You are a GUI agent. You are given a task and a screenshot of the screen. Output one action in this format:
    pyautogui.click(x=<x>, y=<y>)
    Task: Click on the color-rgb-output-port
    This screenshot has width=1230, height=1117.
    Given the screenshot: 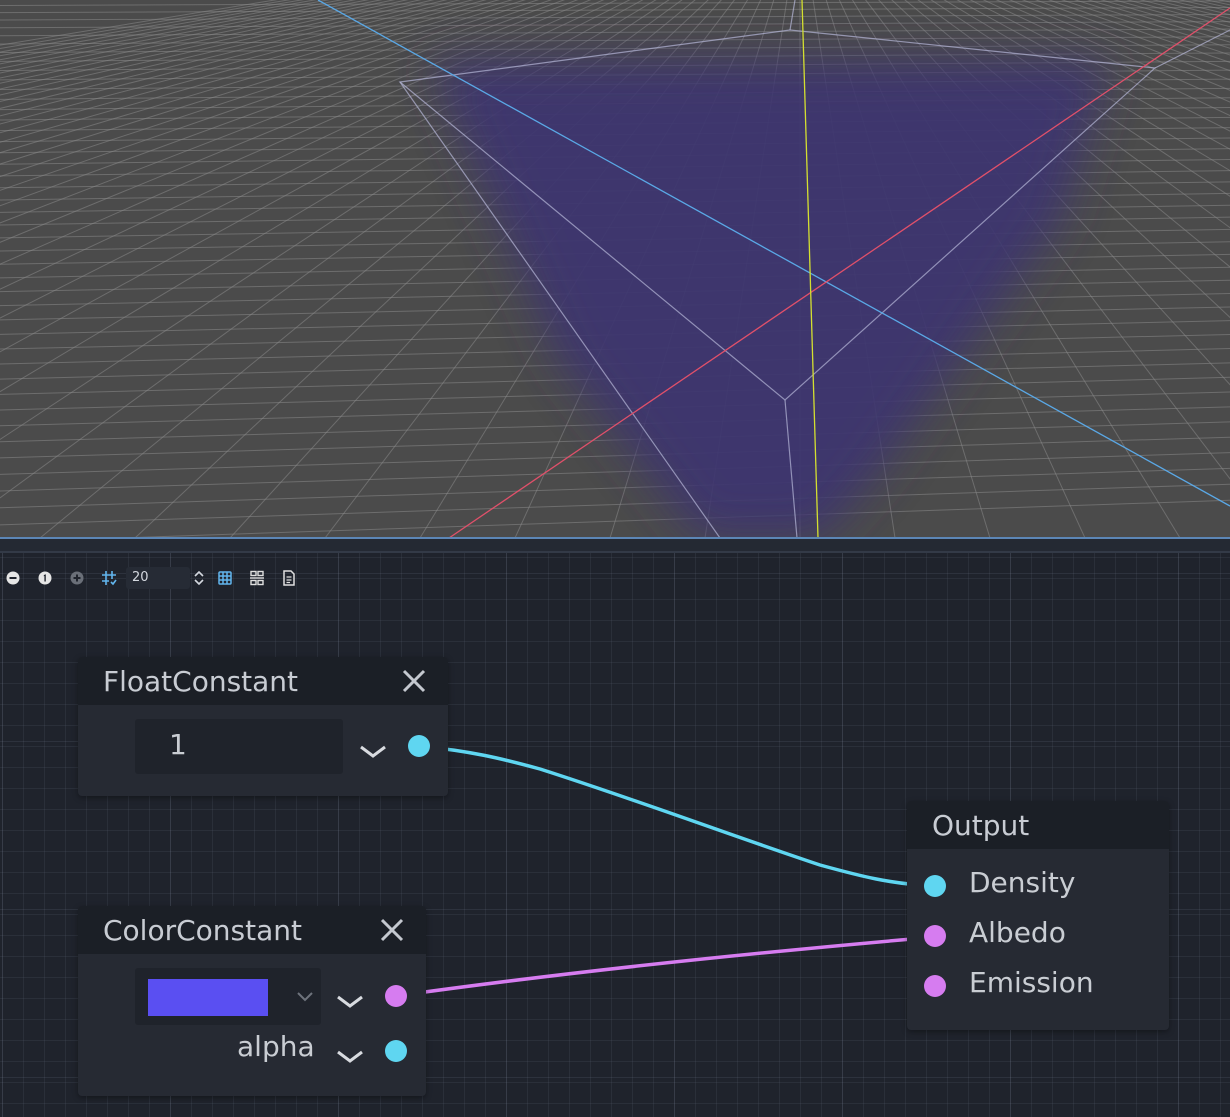 What is the action you would take?
    pyautogui.click(x=396, y=996)
    